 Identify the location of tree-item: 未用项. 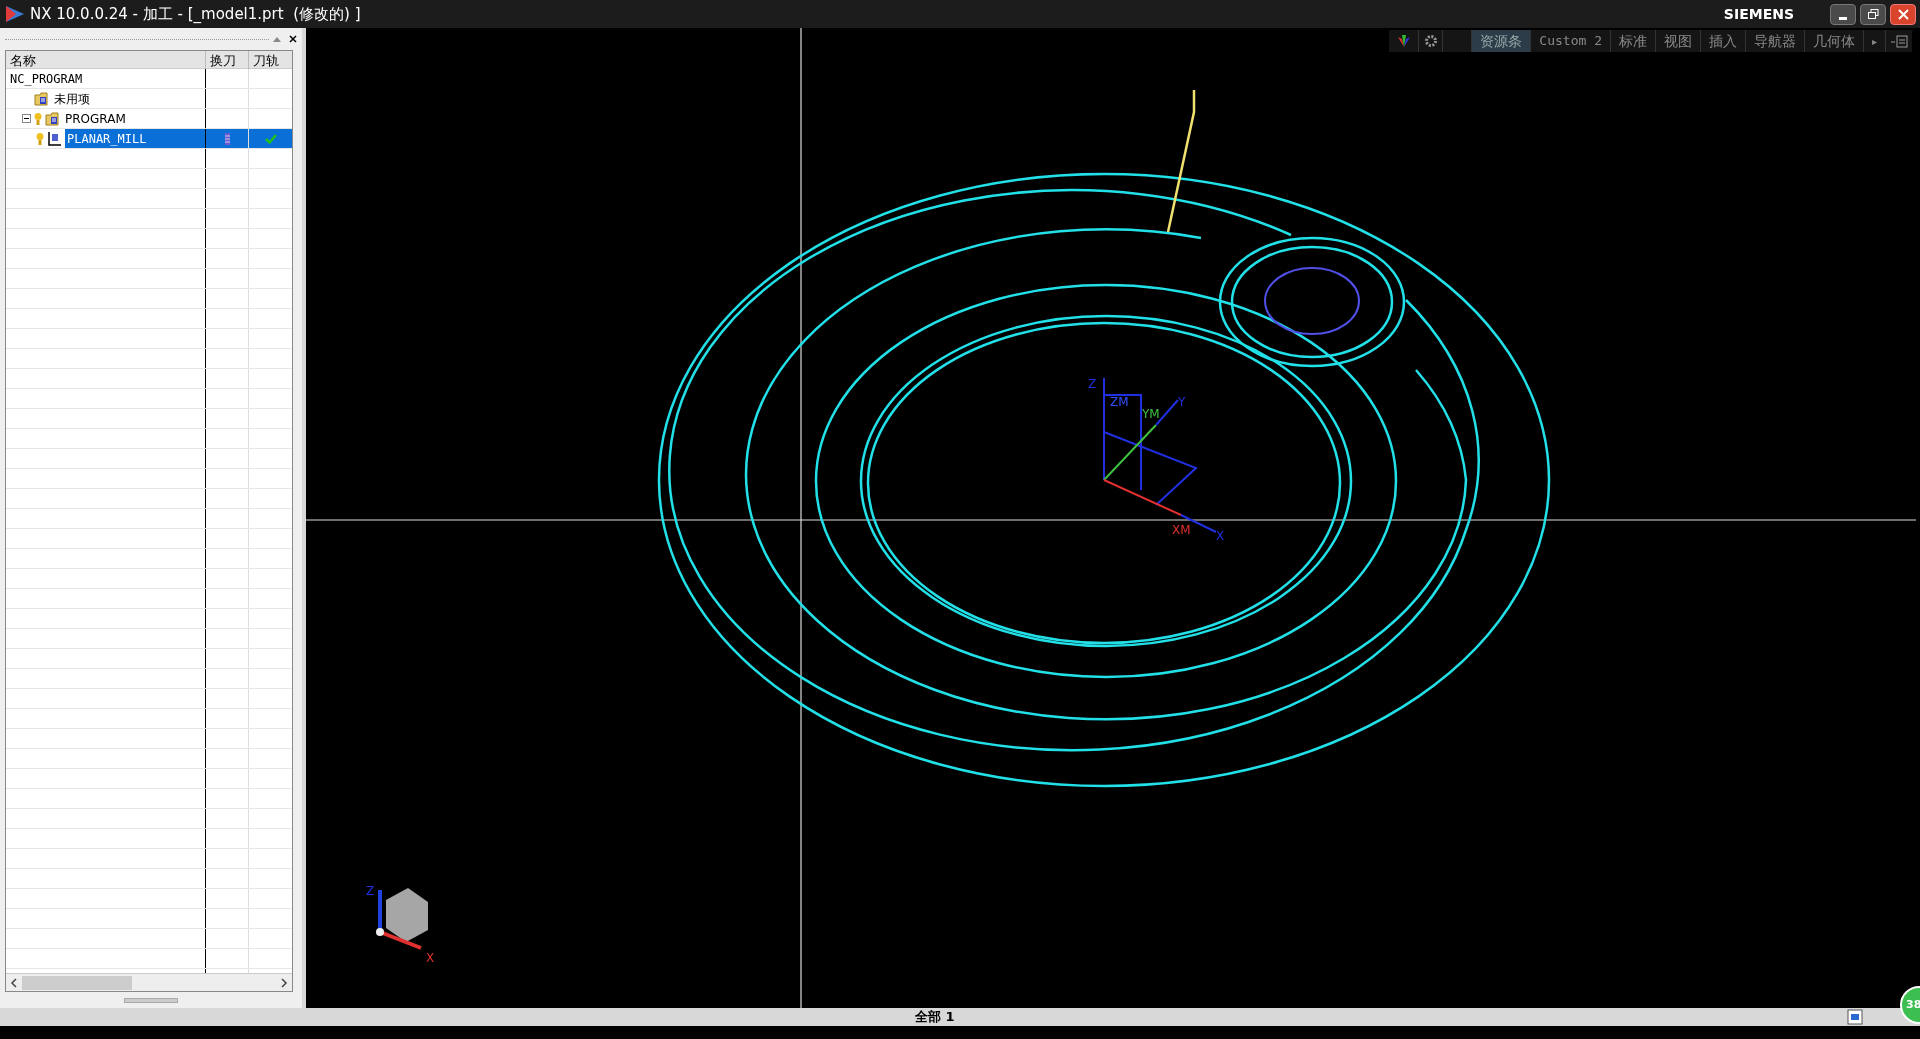
(72, 98).